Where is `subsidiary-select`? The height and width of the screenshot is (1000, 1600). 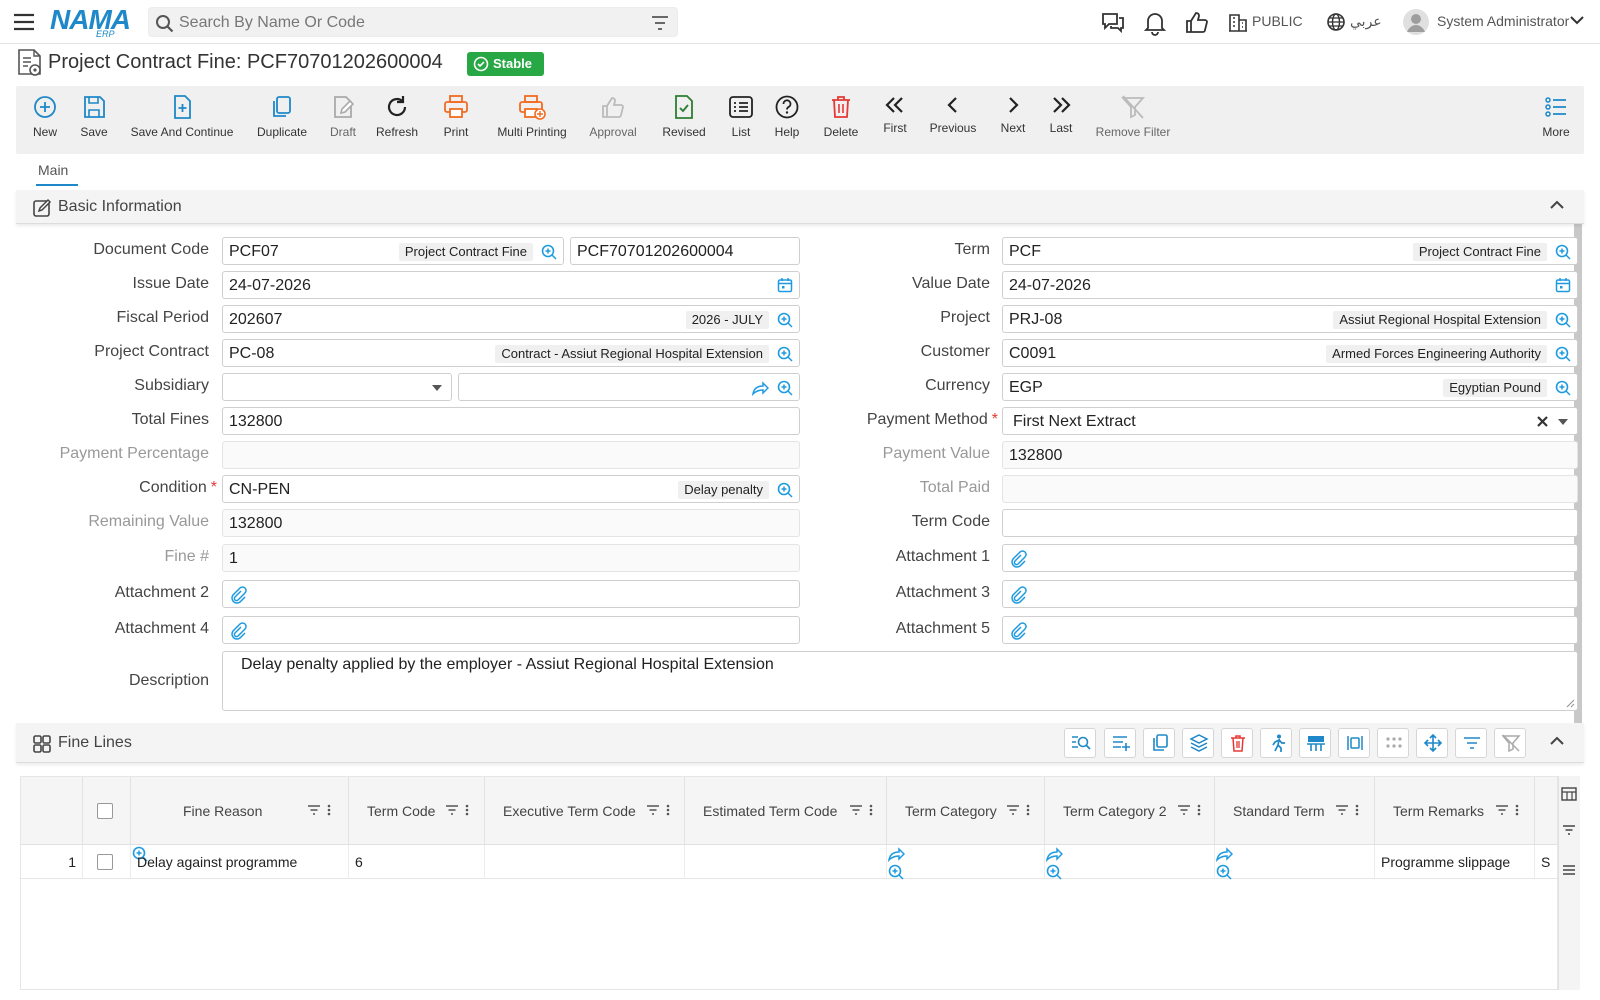 subsidiary-select is located at coordinates (337, 387).